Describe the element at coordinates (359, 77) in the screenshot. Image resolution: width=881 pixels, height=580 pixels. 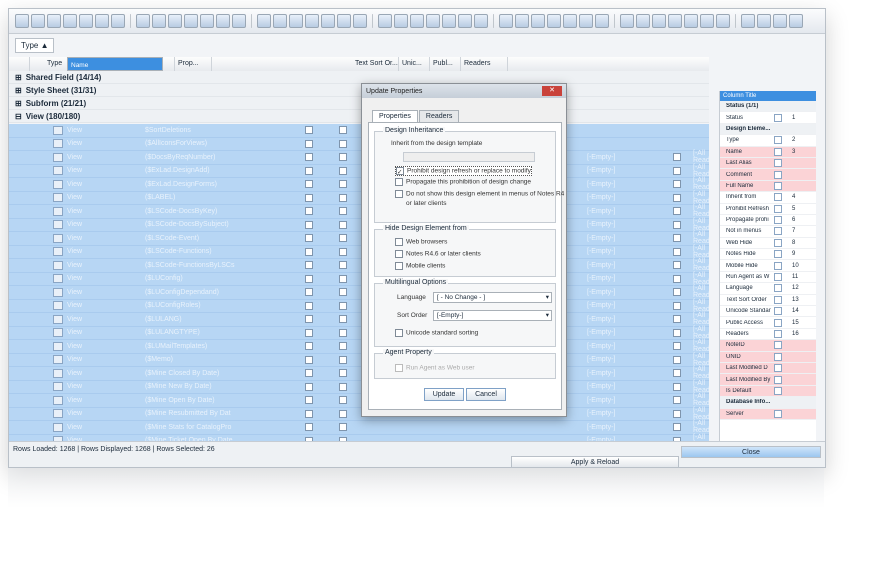
I see `group-row: ⊞ Shared Field (14/14)` at that location.